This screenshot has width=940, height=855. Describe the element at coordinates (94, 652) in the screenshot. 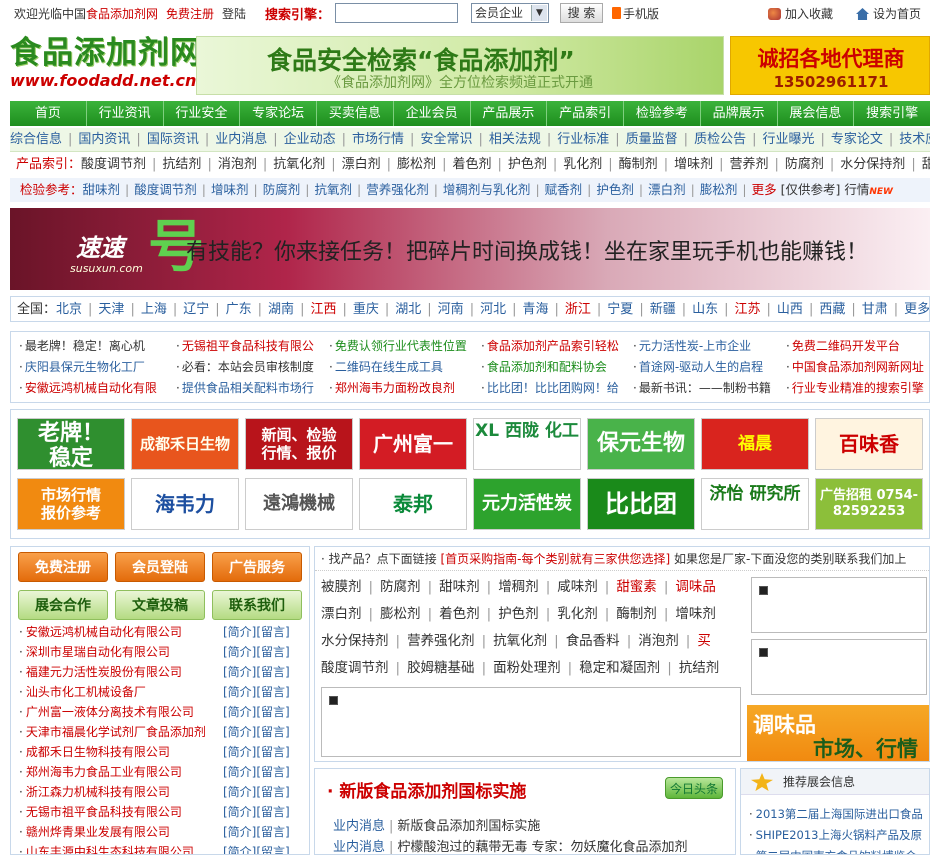

I see `company-link: 深圳市星瑞自动化有限公司` at that location.